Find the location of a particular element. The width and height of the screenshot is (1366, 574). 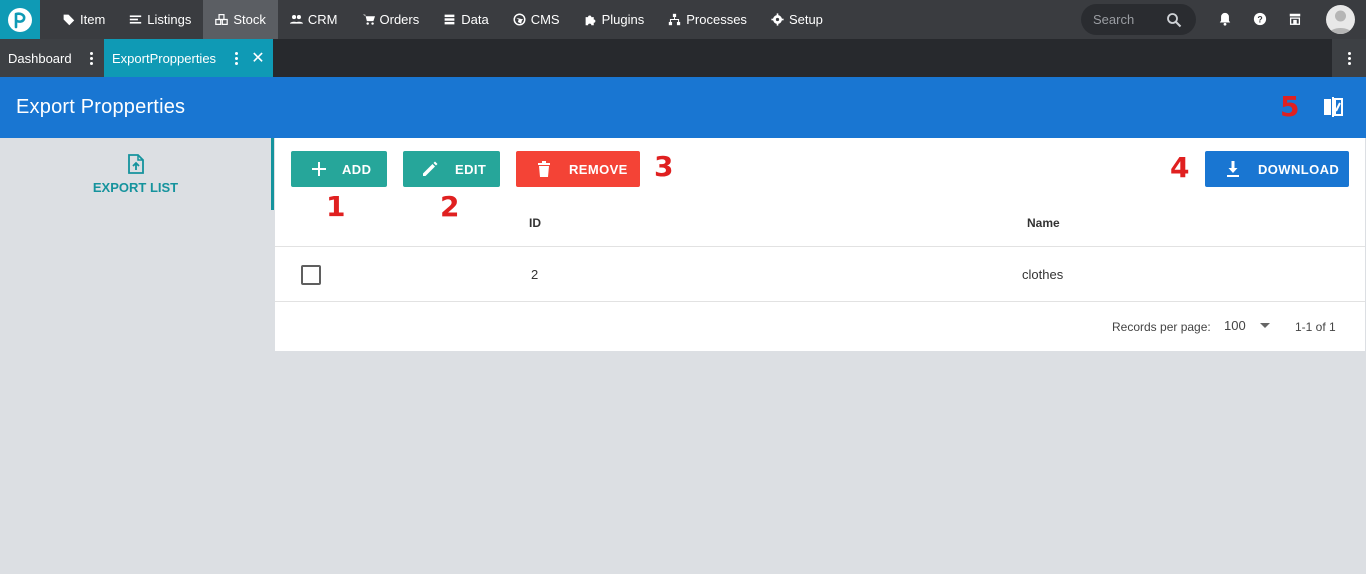

people-icon is located at coordinates (296, 19).